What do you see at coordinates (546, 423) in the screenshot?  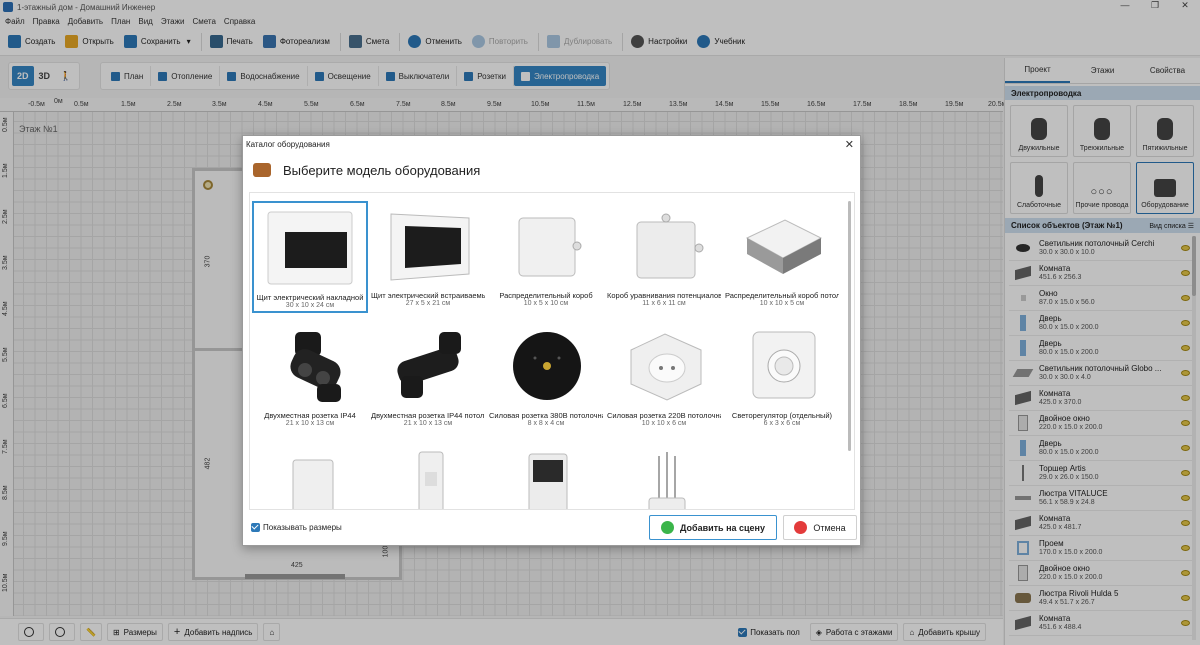 I see `equipment-size: 8 x 8 x 4 см` at bounding box center [546, 423].